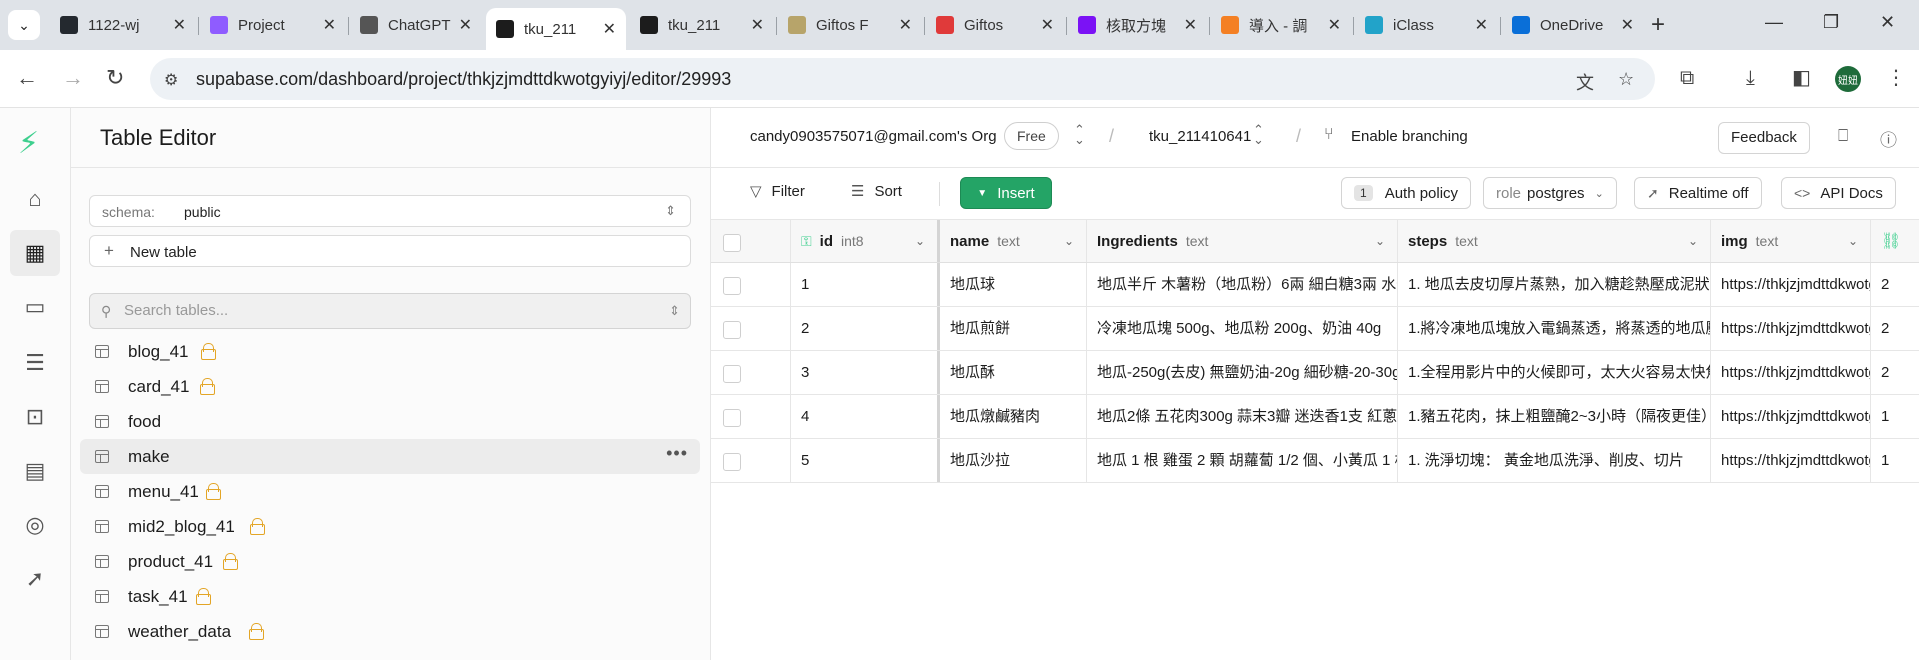 This screenshot has width=1919, height=660. Describe the element at coordinates (1750, 78) in the screenshot. I see `download-icon: ⤓` at that location.